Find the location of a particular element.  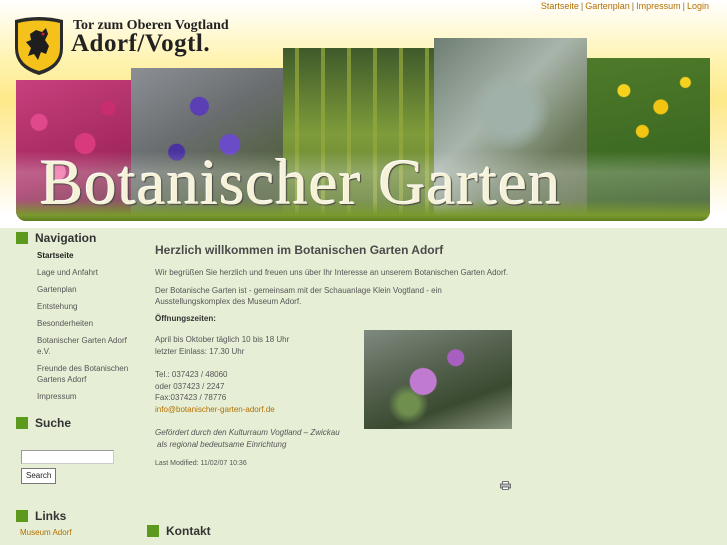

nav-link: Besonderheiten is located at coordinates (65, 323).